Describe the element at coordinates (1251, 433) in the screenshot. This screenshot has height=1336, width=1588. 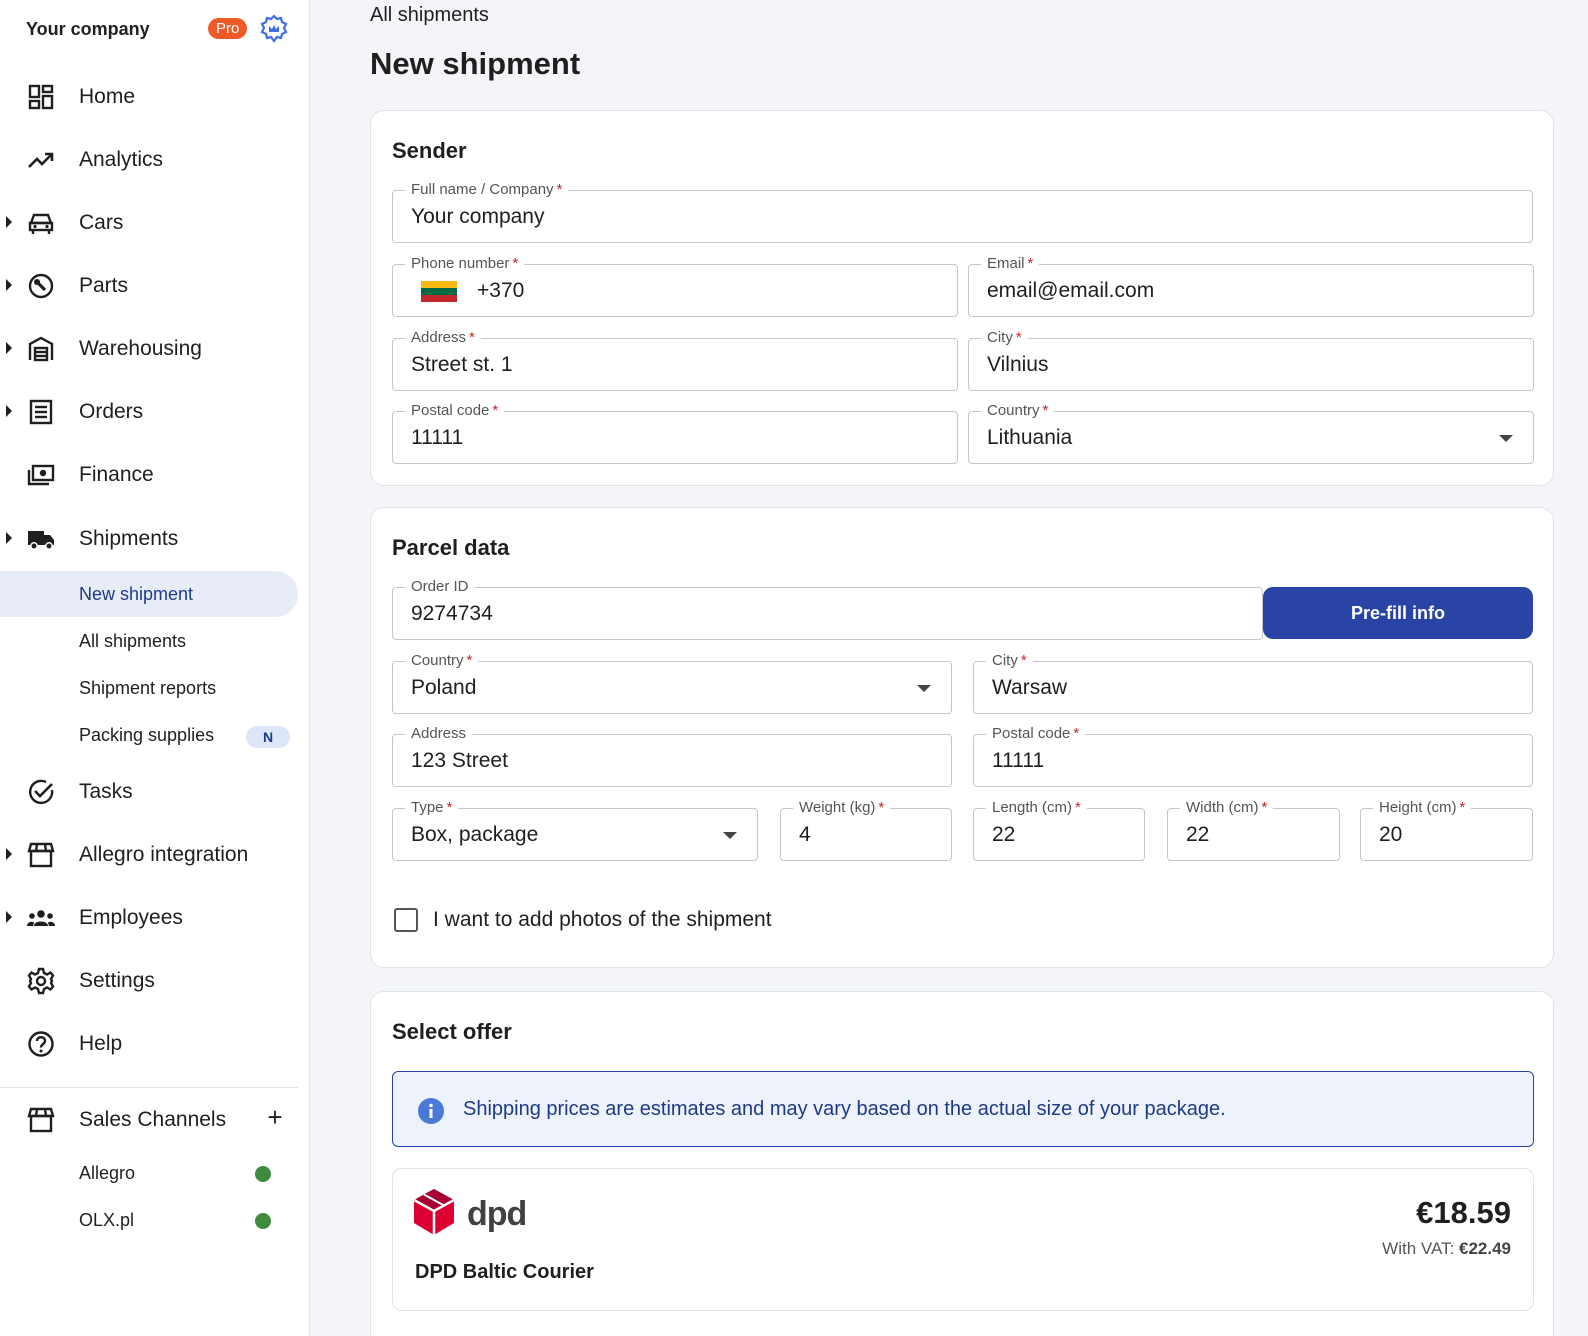
I see `sender-country-select: Country * Lithuania` at that location.